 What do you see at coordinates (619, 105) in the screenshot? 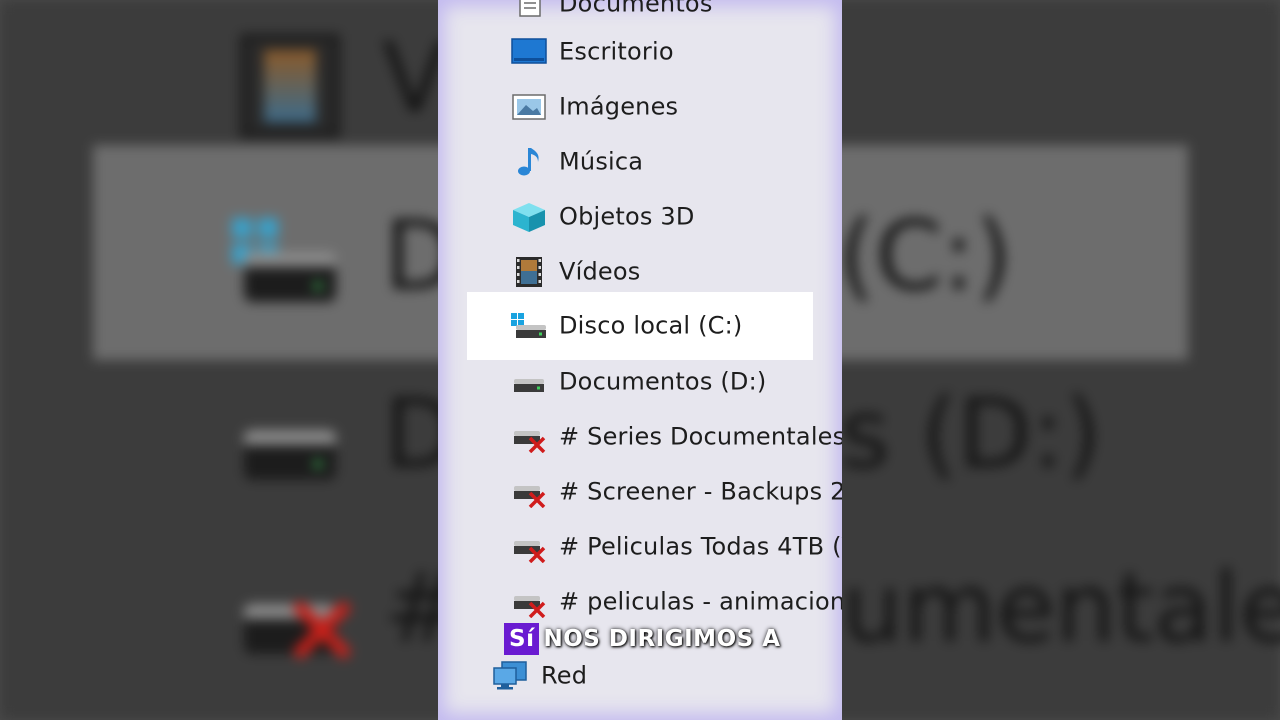
I see `nav-item-label: Imágenes` at bounding box center [619, 105].